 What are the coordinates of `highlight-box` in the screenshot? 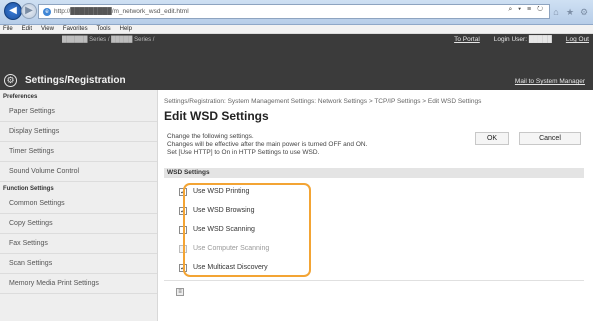 It's located at (247, 230).